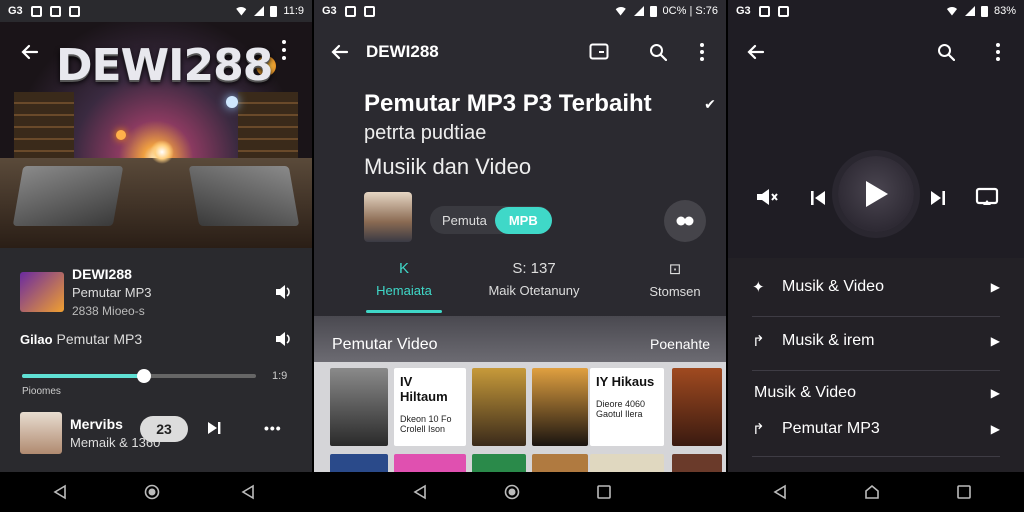 This screenshot has height=512, width=1024. What do you see at coordinates (156, 339) in the screenshot?
I see `track-item: Gilao Pemutar MP3` at bounding box center [156, 339].